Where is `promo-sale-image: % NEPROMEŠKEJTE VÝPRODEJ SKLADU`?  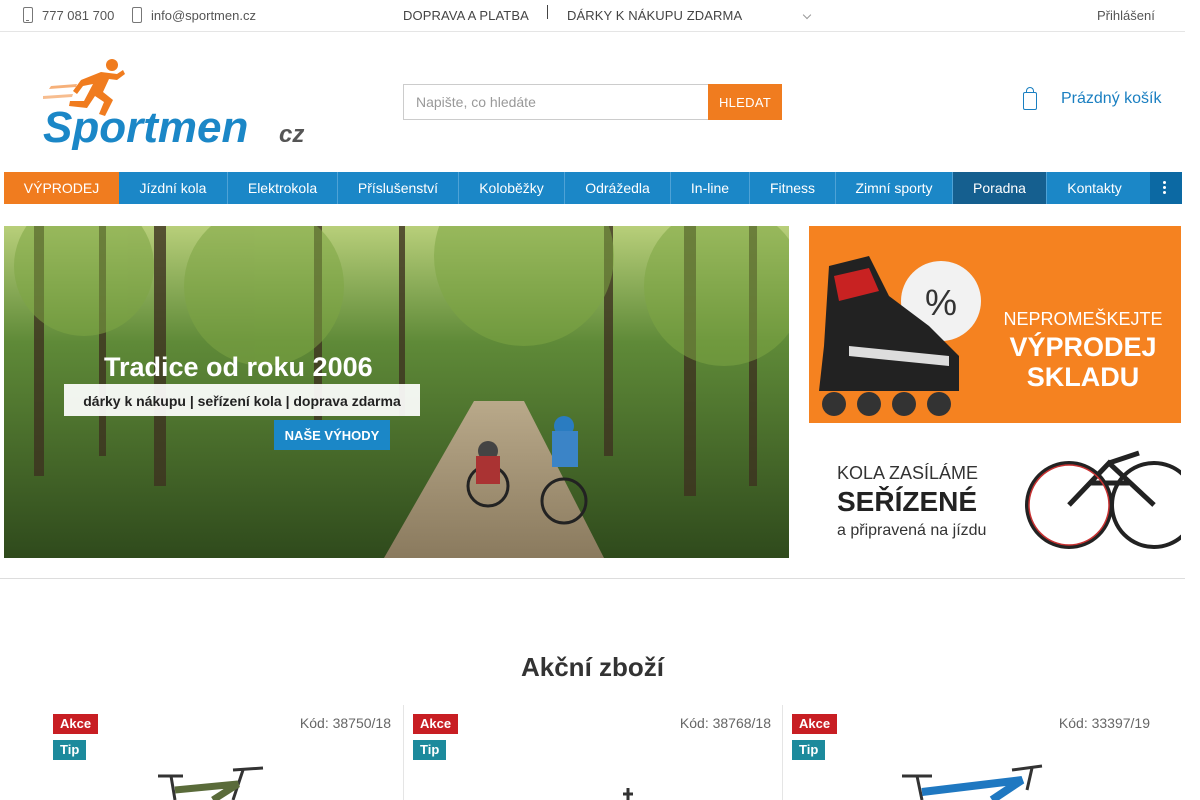
promo-sale-image: % NEPROMEŠKEJTE VÝPRODEJ SKLADU is located at coordinates (995, 324).